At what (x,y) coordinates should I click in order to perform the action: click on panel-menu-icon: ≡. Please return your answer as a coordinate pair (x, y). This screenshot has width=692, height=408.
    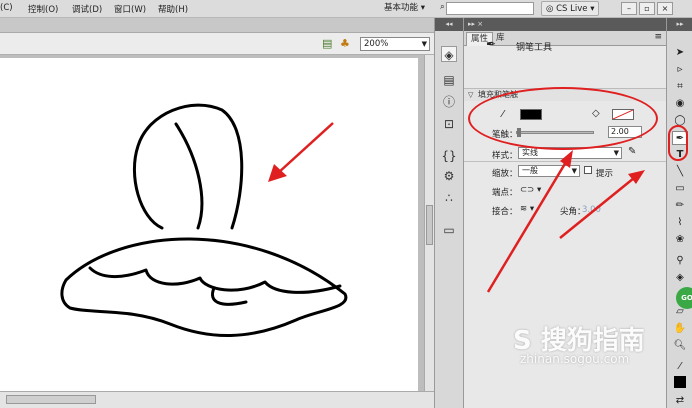
    Looking at the image, I should click on (658, 37).